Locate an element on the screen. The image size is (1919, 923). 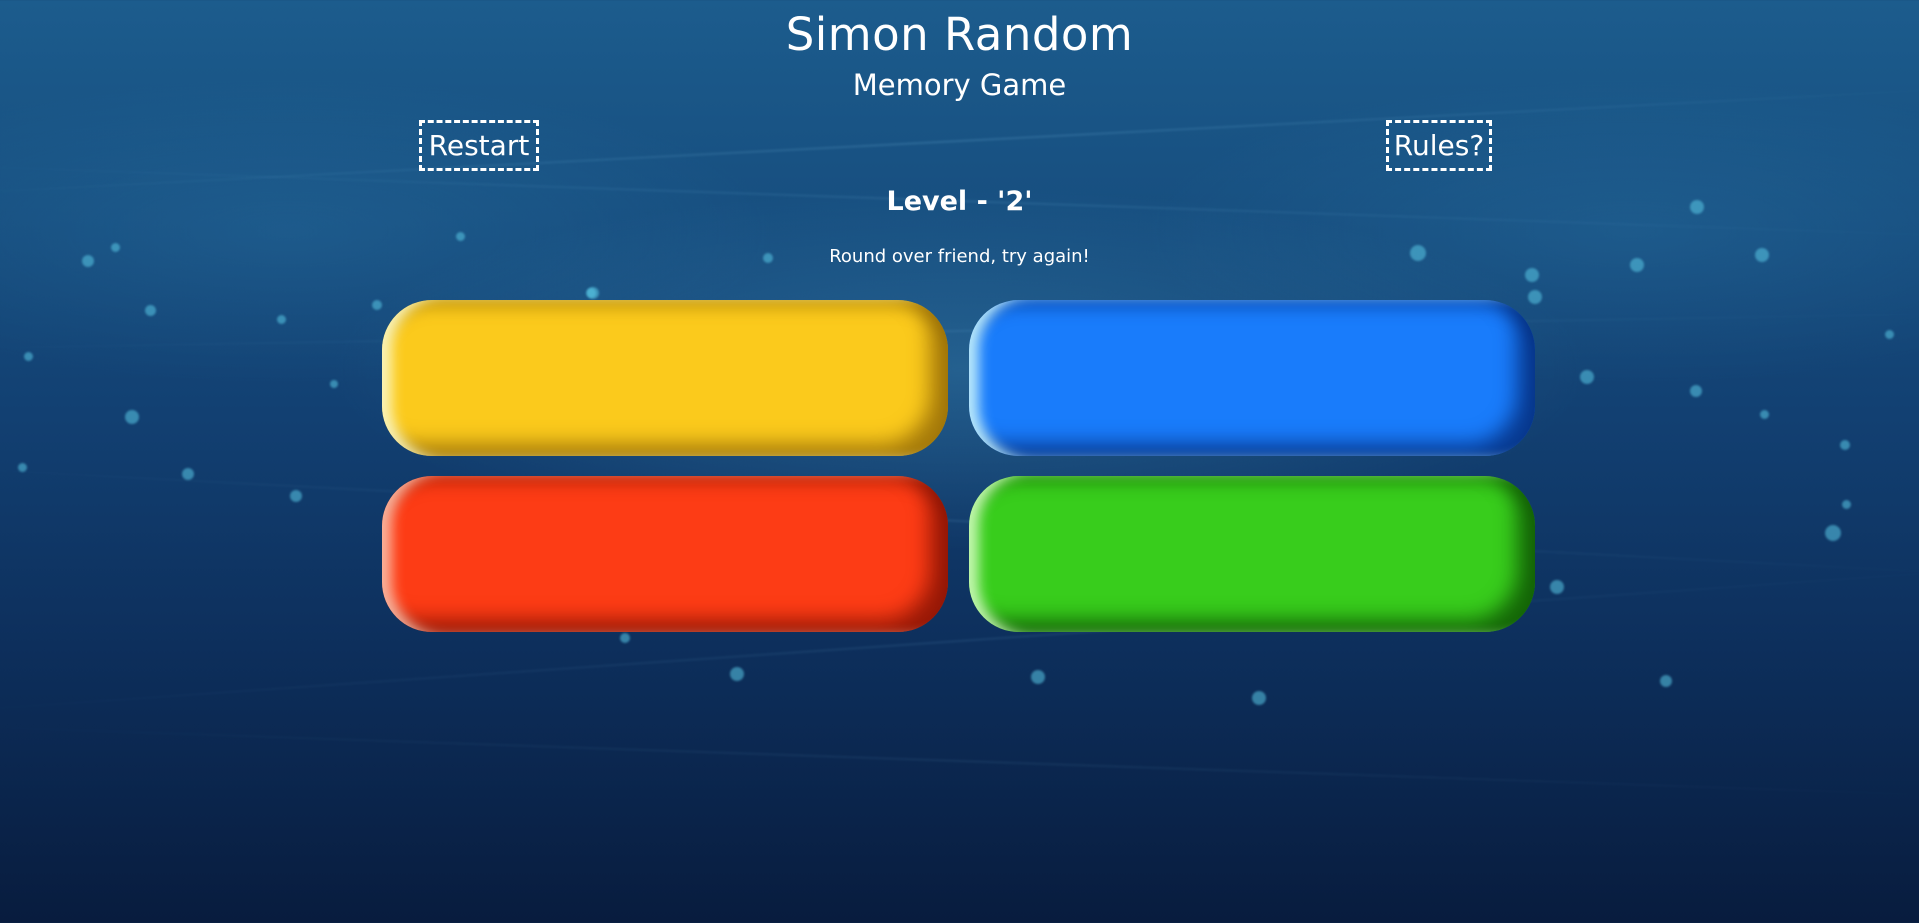
rules-button: Rules? is located at coordinates (1439, 145).